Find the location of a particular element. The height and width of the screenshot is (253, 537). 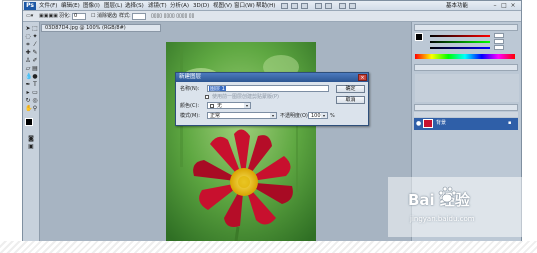

eraser-icon: ▱ is located at coordinates (28, 69).